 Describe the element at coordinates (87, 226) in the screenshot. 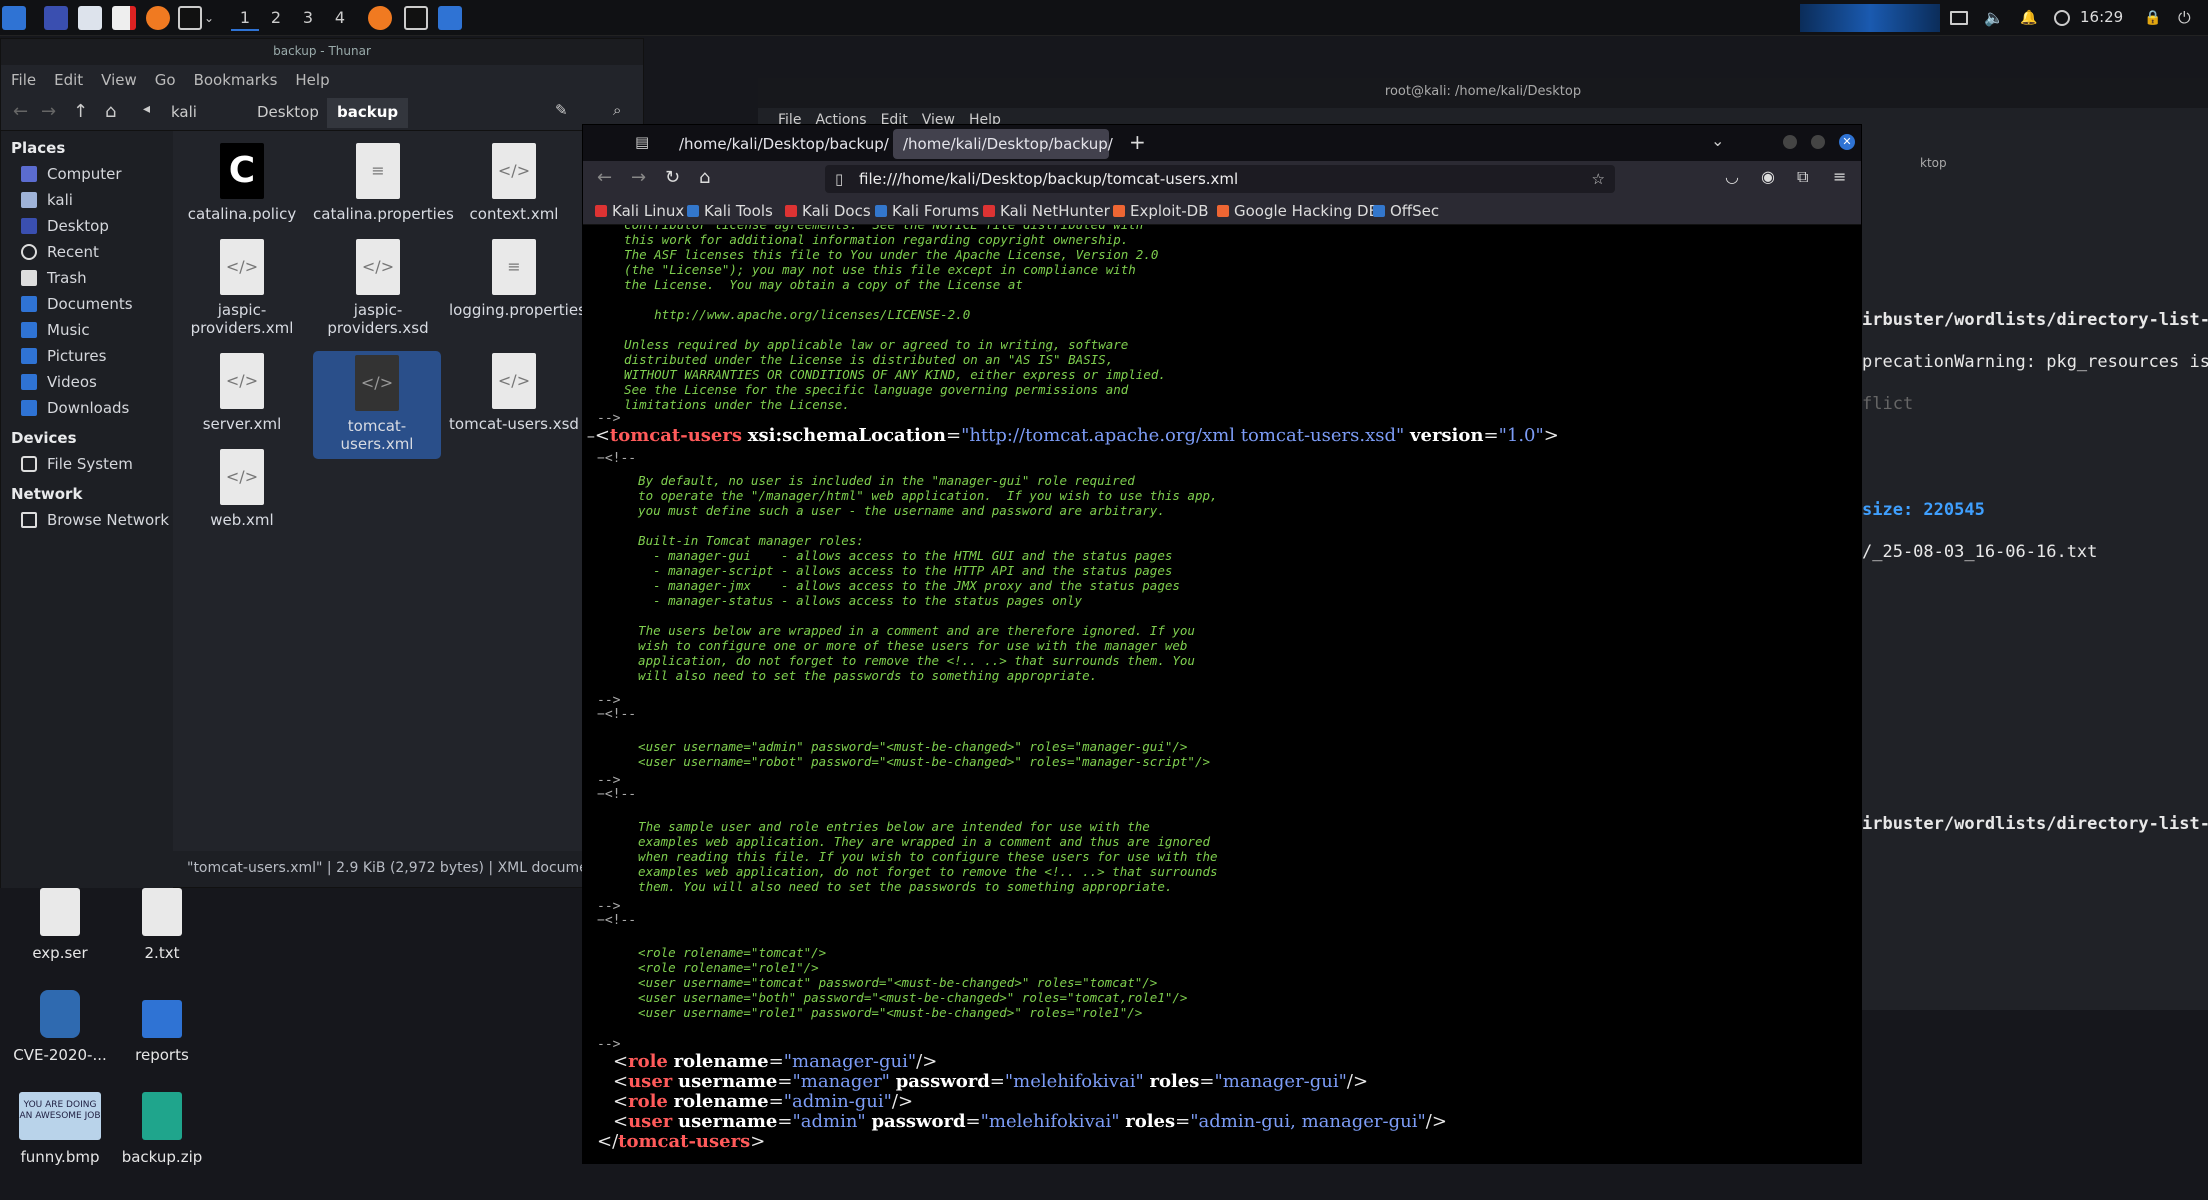

I see `sidebar-item-desktop: Desktop` at that location.